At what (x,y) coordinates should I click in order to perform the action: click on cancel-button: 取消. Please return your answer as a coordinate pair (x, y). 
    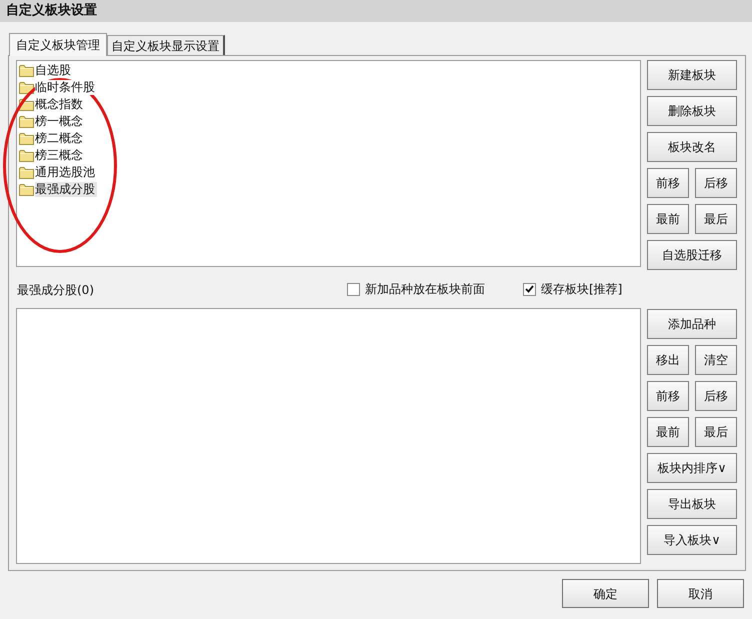
    Looking at the image, I should click on (700, 593).